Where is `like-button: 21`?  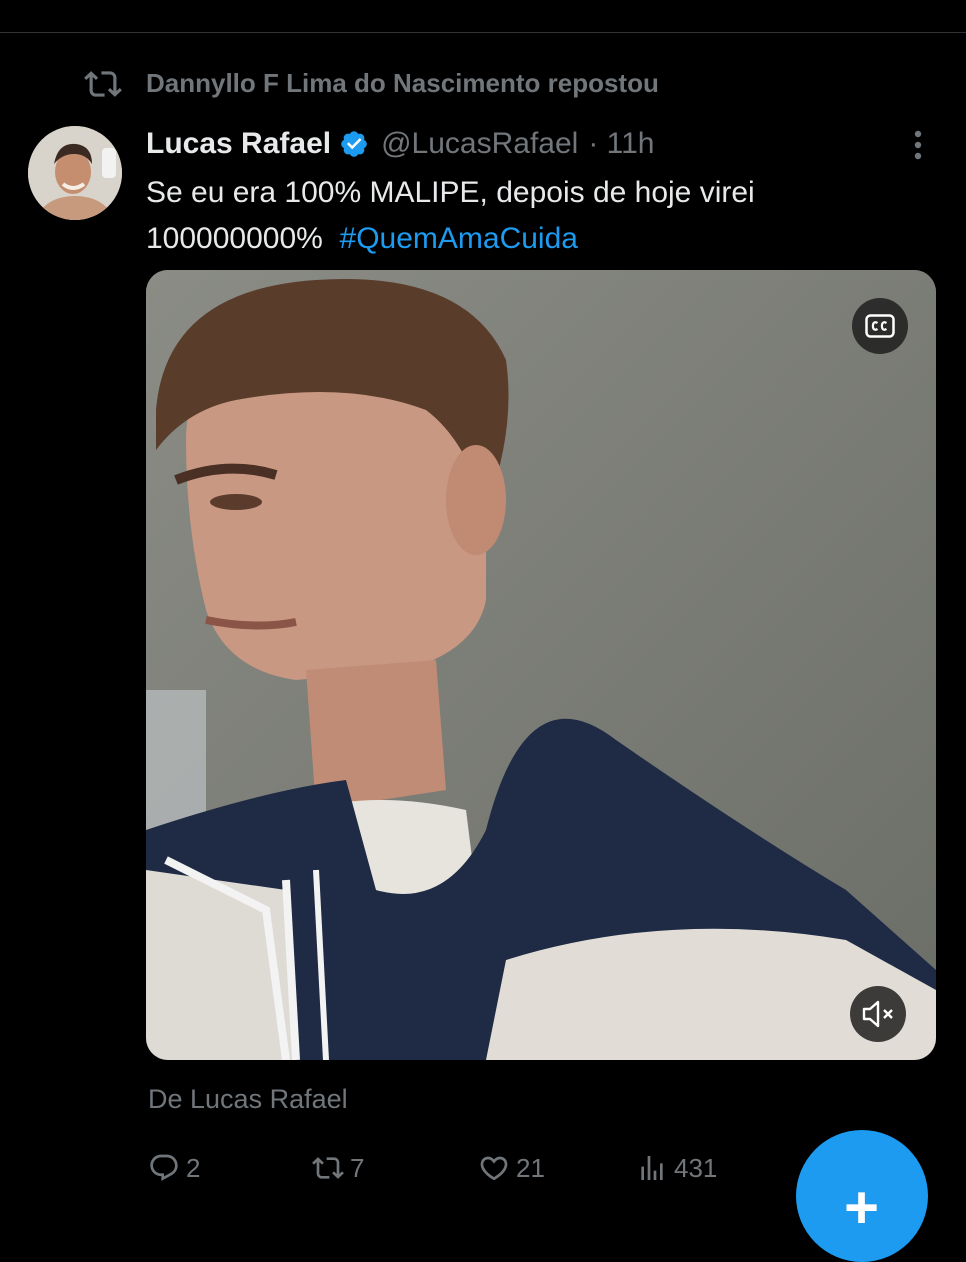
like-button: 21 is located at coordinates (511, 1168).